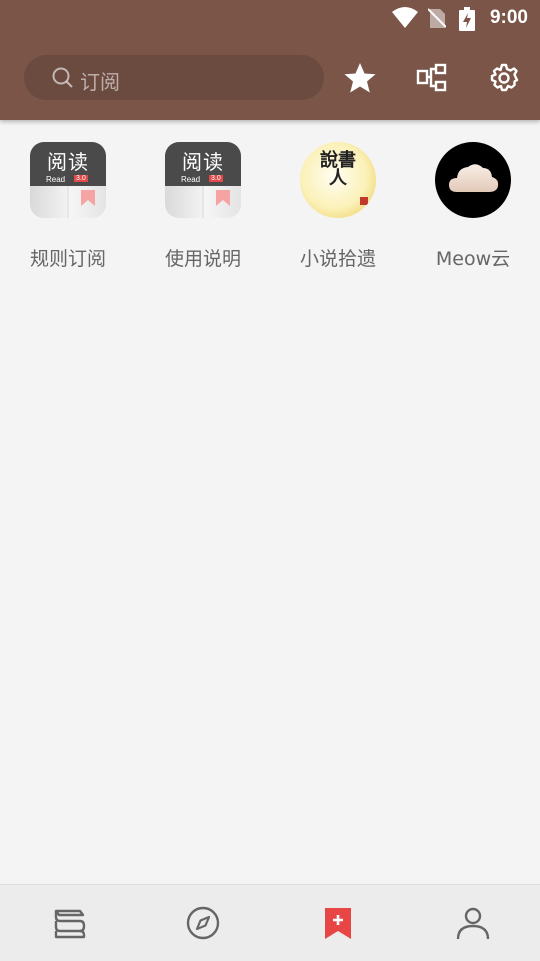 The image size is (540, 961). I want to click on no-sim-icon, so click(437, 18).